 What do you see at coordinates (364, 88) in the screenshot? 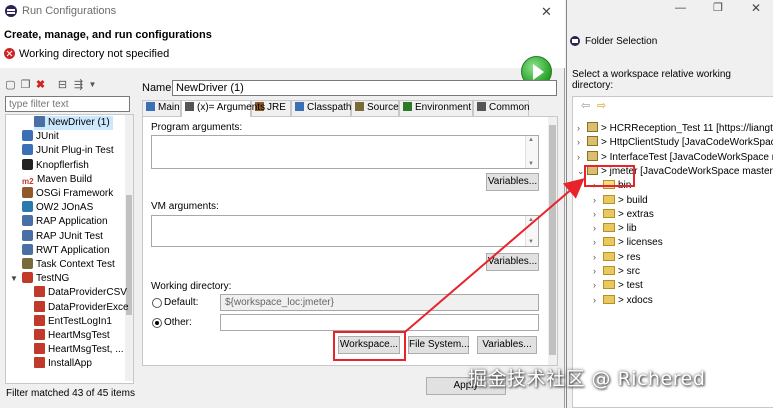
I see `name-field: NewDriver (1)` at bounding box center [364, 88].